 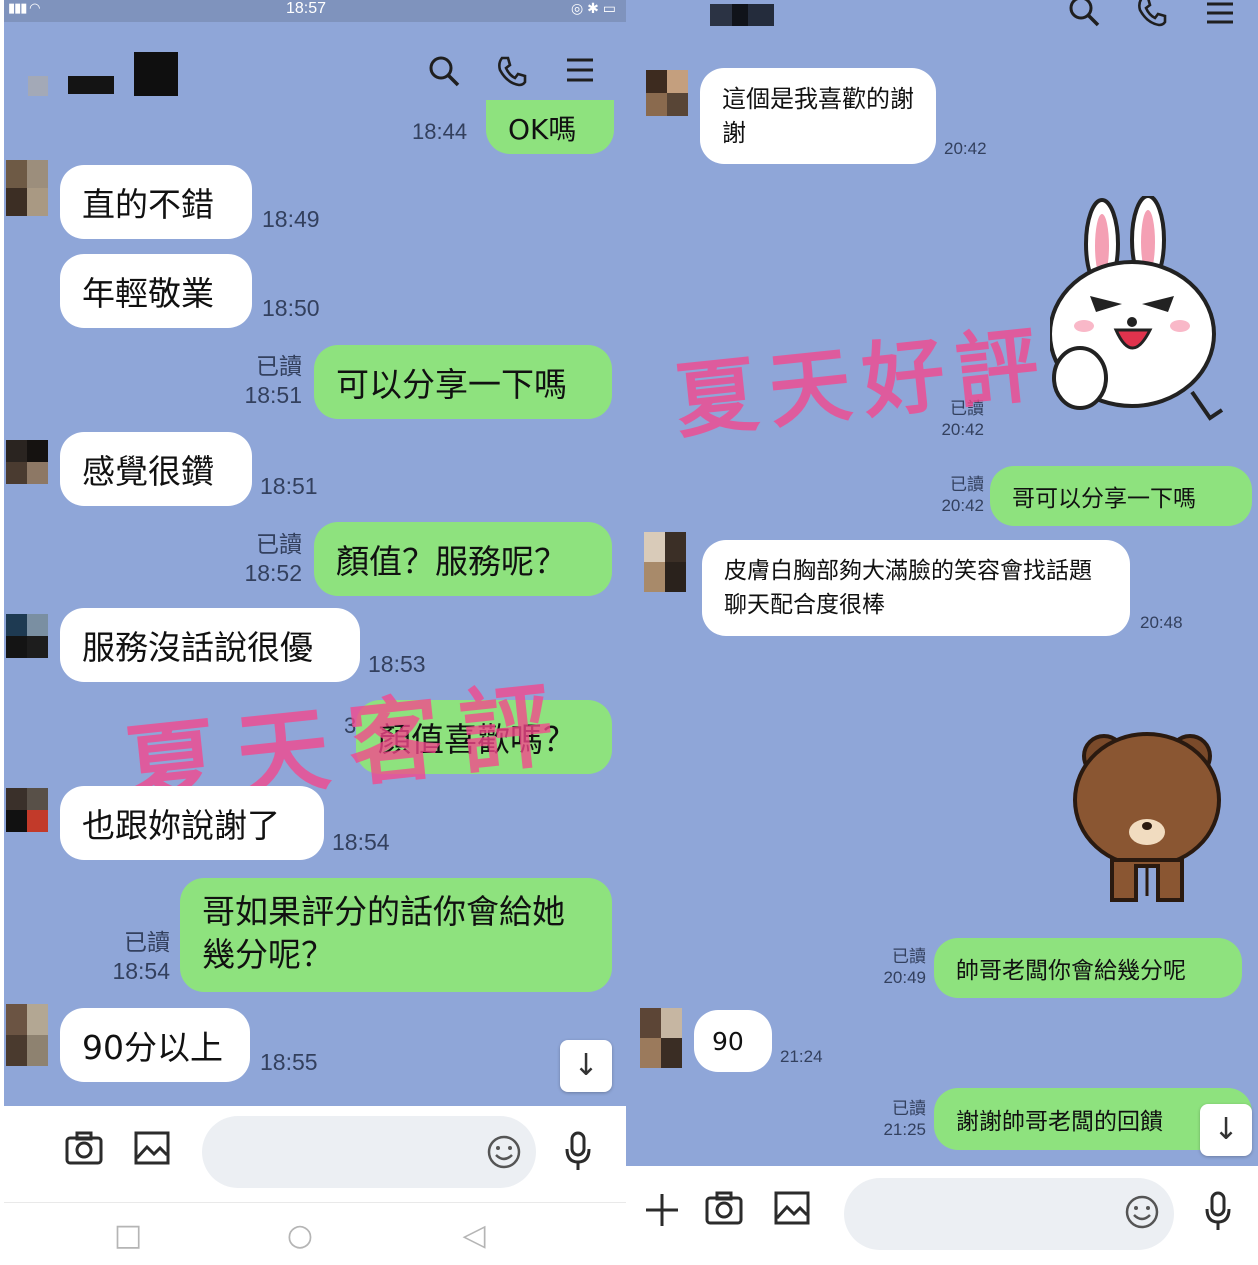 I want to click on message-time: 18:49, so click(x=291, y=219).